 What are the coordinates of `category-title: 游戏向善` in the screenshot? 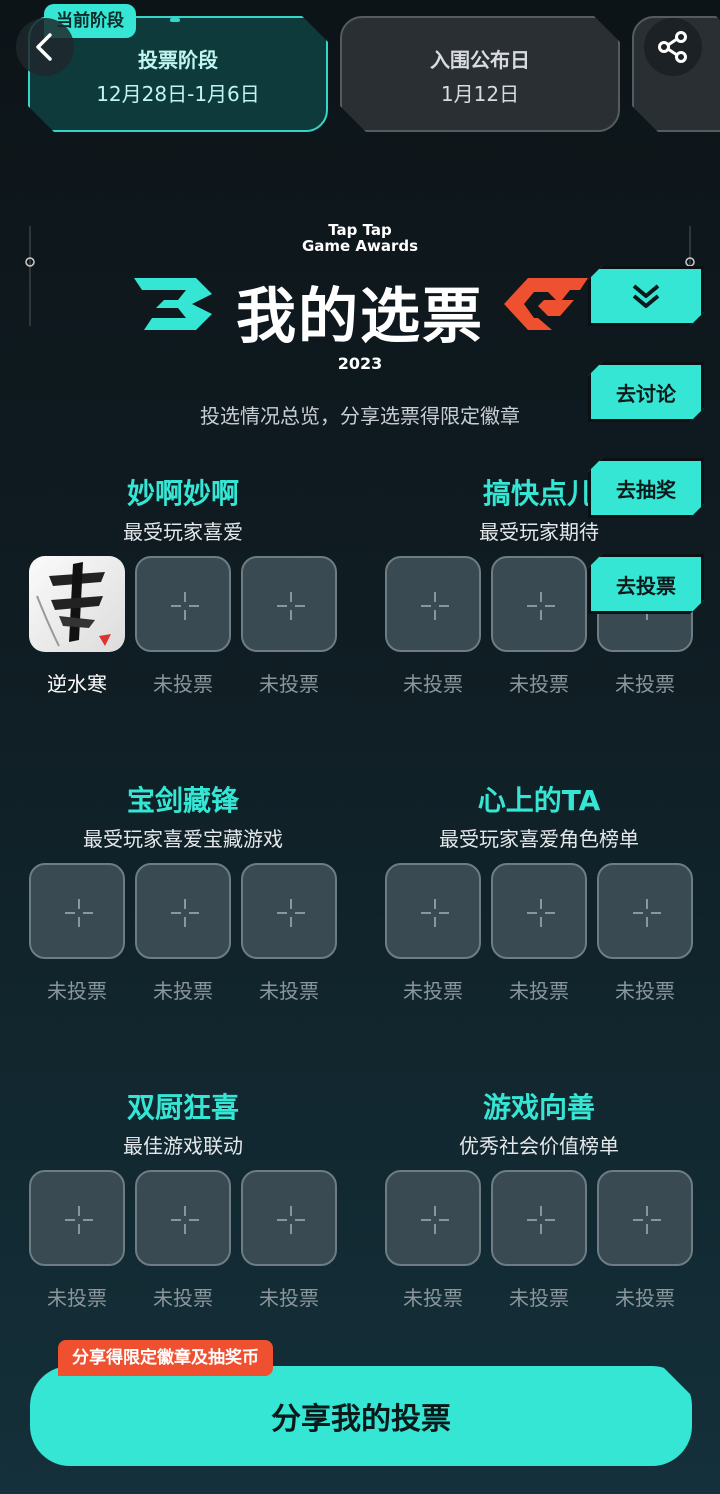 It's located at (538, 1107).